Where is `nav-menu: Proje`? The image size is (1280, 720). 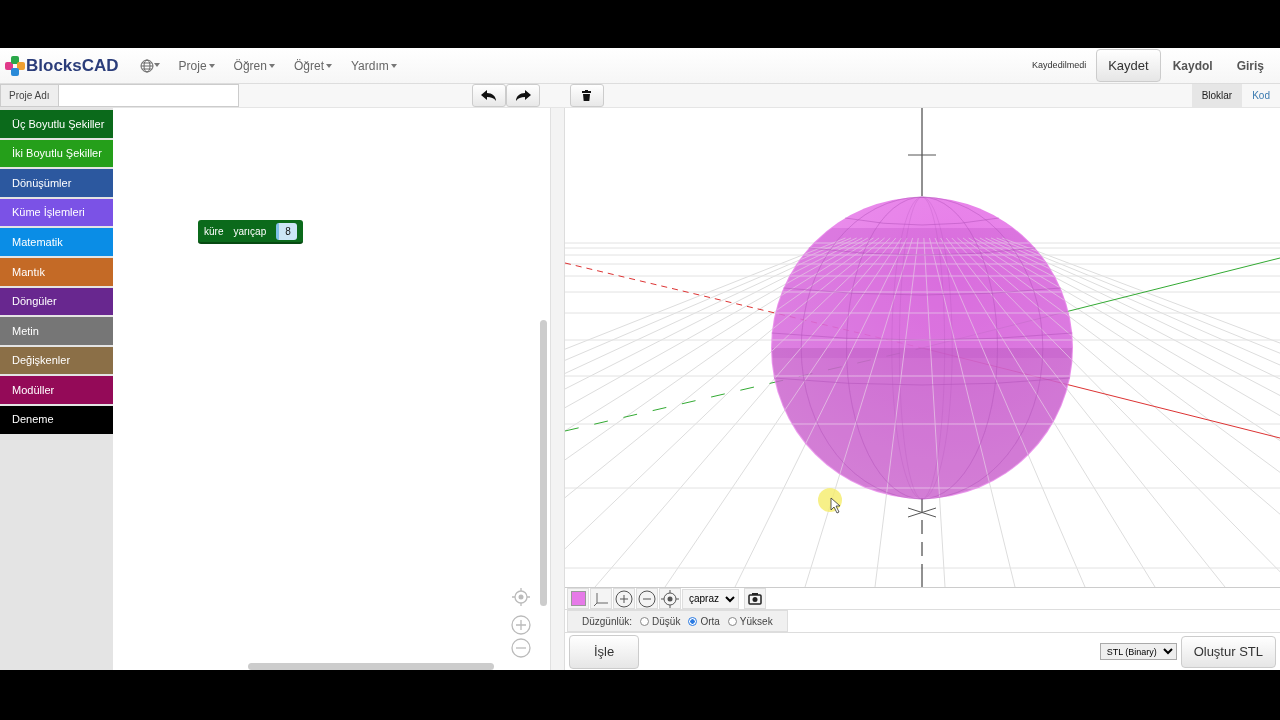
nav-menu: Proje is located at coordinates (197, 65).